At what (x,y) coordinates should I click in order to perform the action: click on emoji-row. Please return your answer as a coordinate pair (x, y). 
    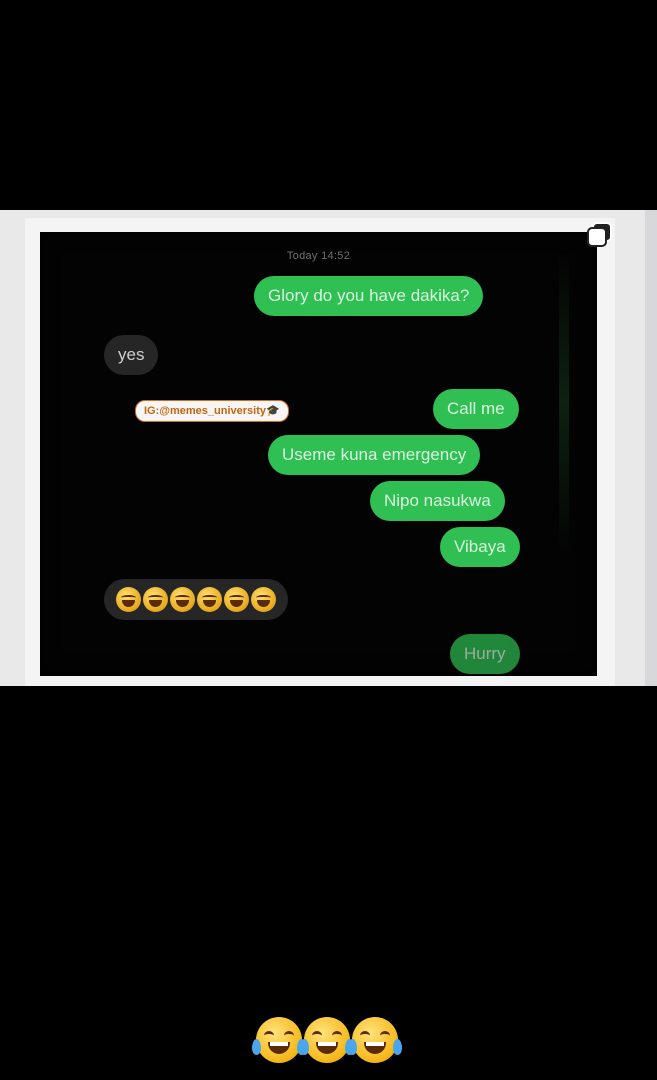
    Looking at the image, I should click on (196, 599).